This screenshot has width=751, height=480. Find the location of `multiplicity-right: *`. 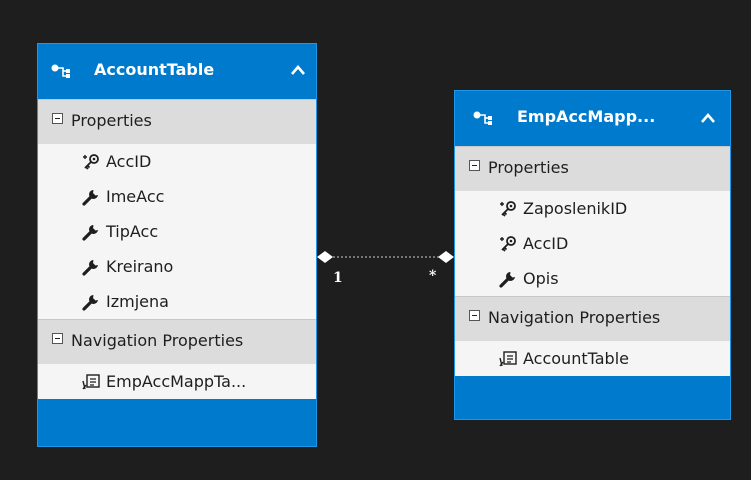

multiplicity-right: * is located at coordinates (433, 276).